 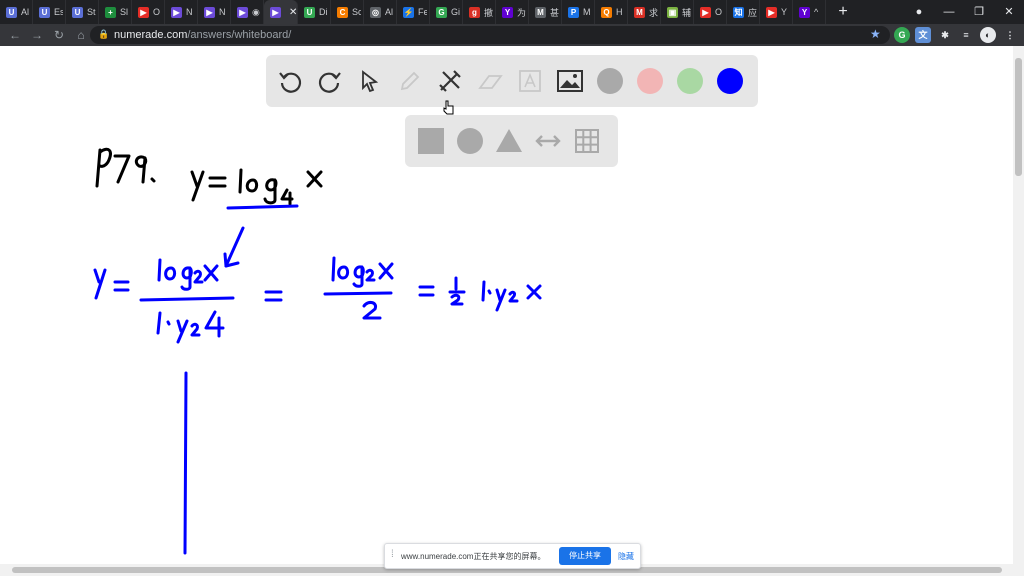 I want to click on whiteboard-toolbar, so click(x=512, y=81).